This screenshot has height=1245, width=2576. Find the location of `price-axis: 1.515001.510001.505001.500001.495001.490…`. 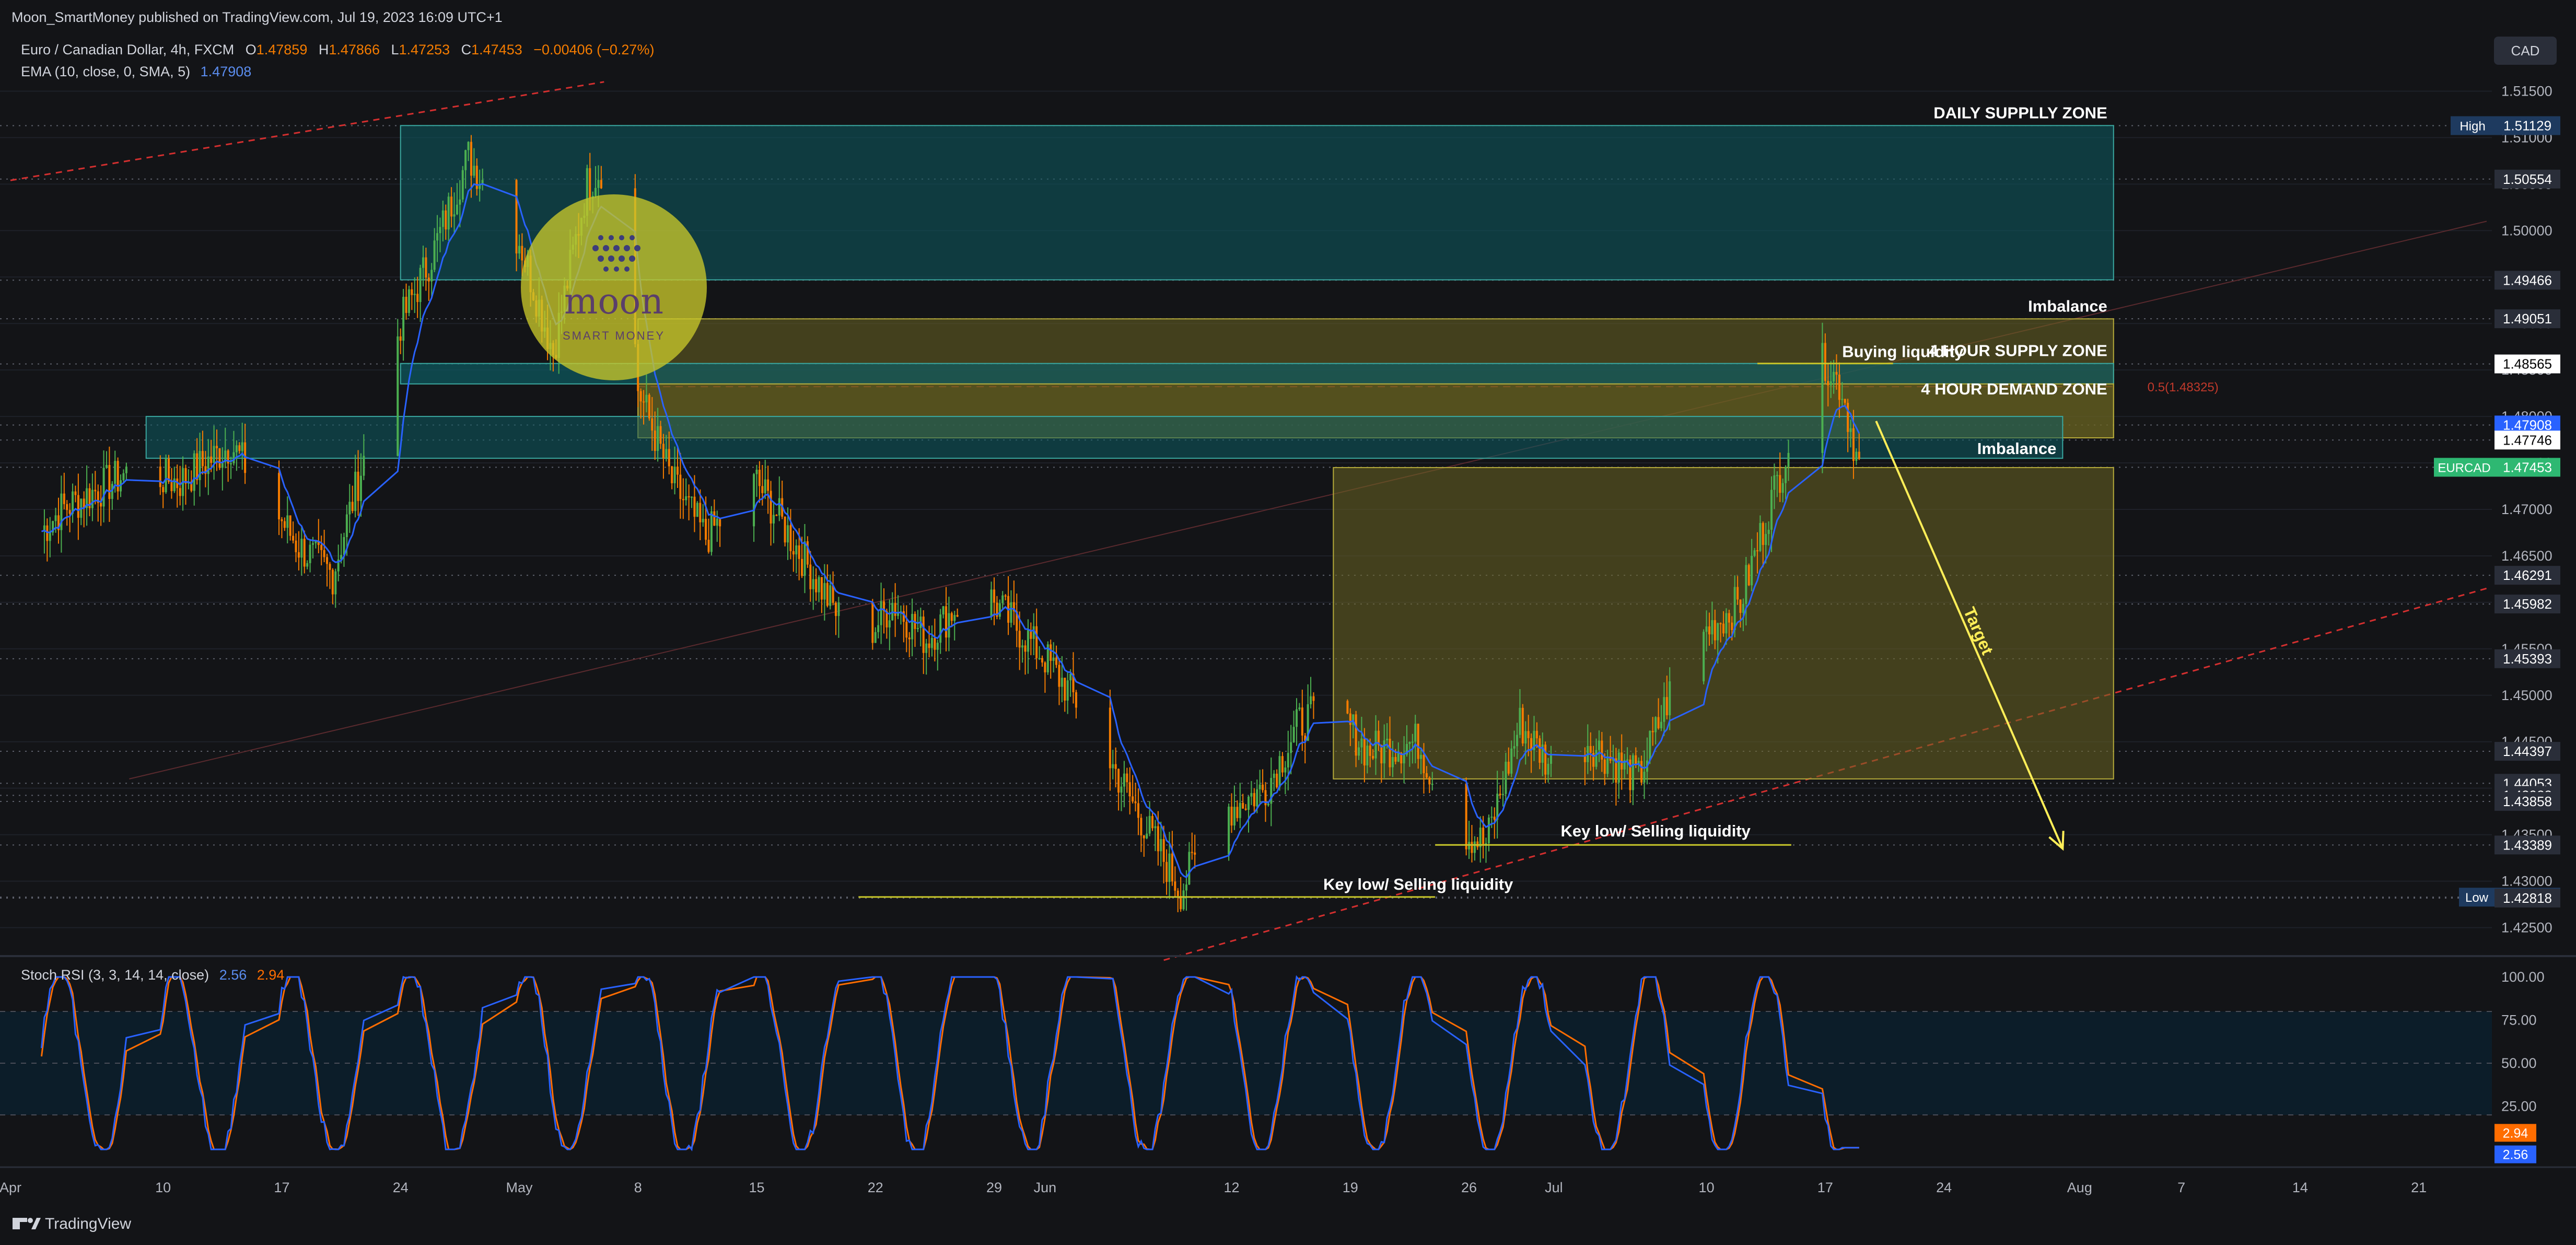

price-axis: 1.515001.510001.505001.500001.495001.490… is located at coordinates (2535, 512).